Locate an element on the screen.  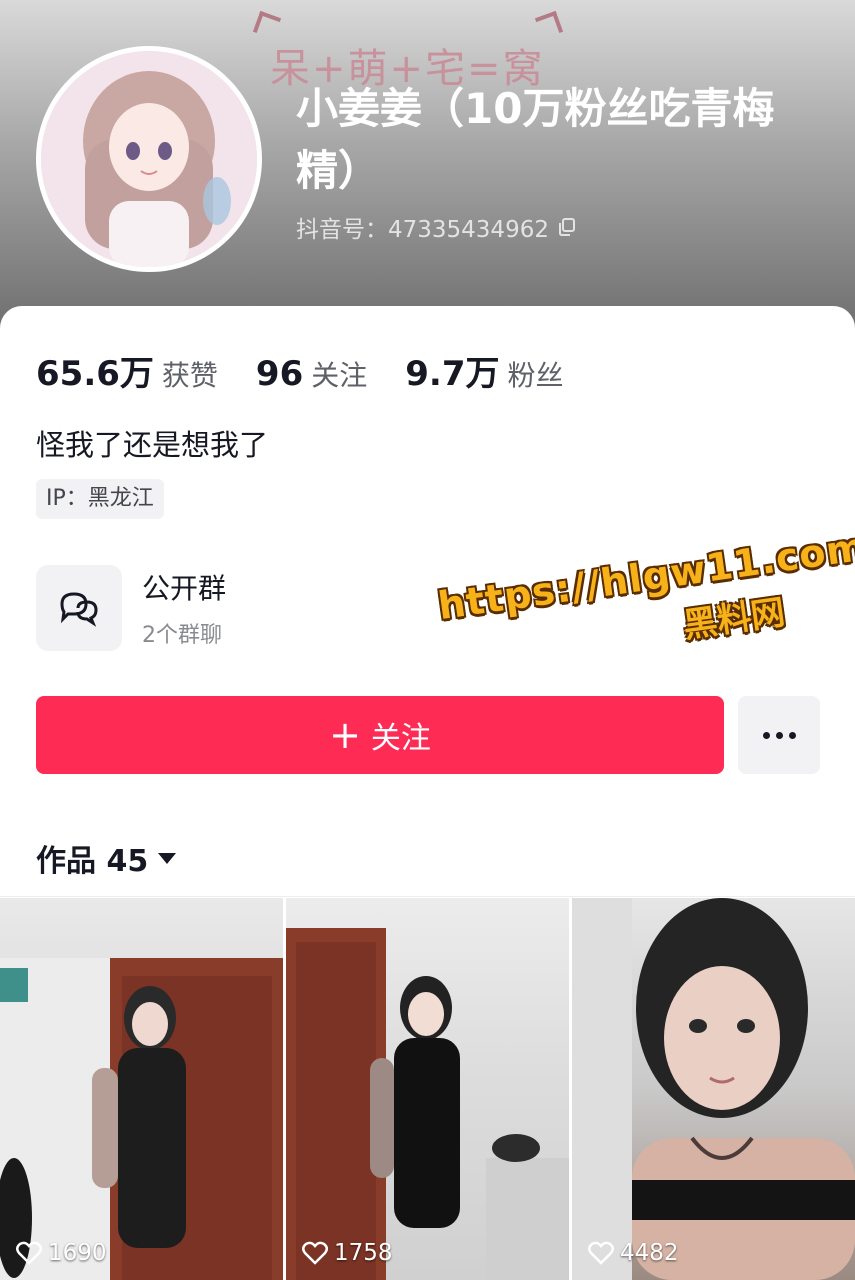
douyin-id-text: 抖音号：47335434962 is located at coordinates (422, 230).